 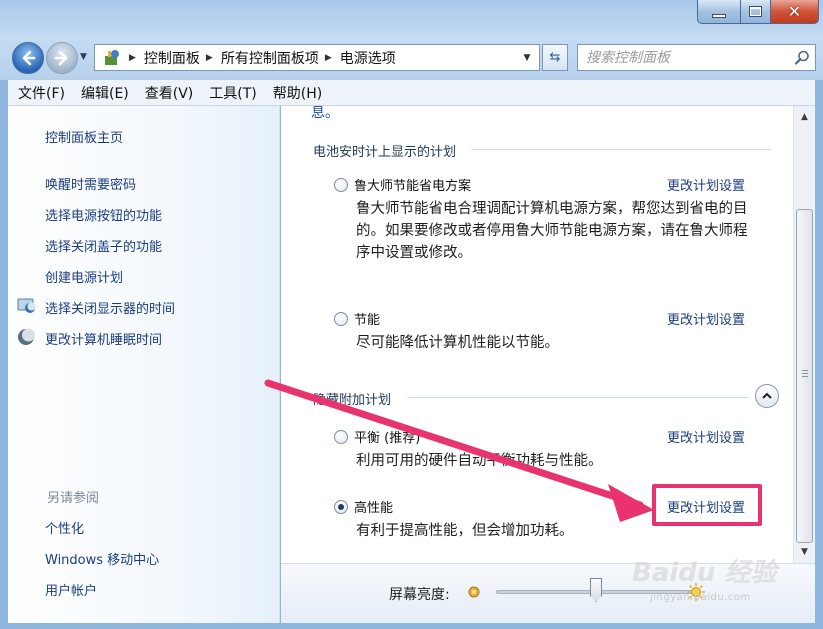 I want to click on scroll-thumb, so click(x=804, y=376).